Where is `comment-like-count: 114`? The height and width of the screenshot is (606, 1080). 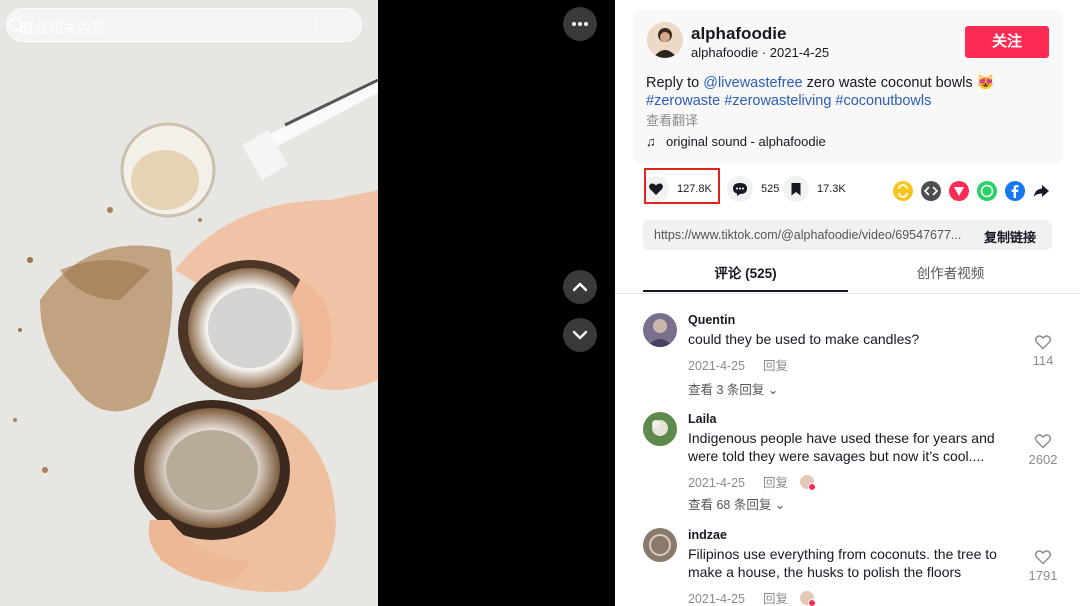 comment-like-count: 114 is located at coordinates (1043, 360).